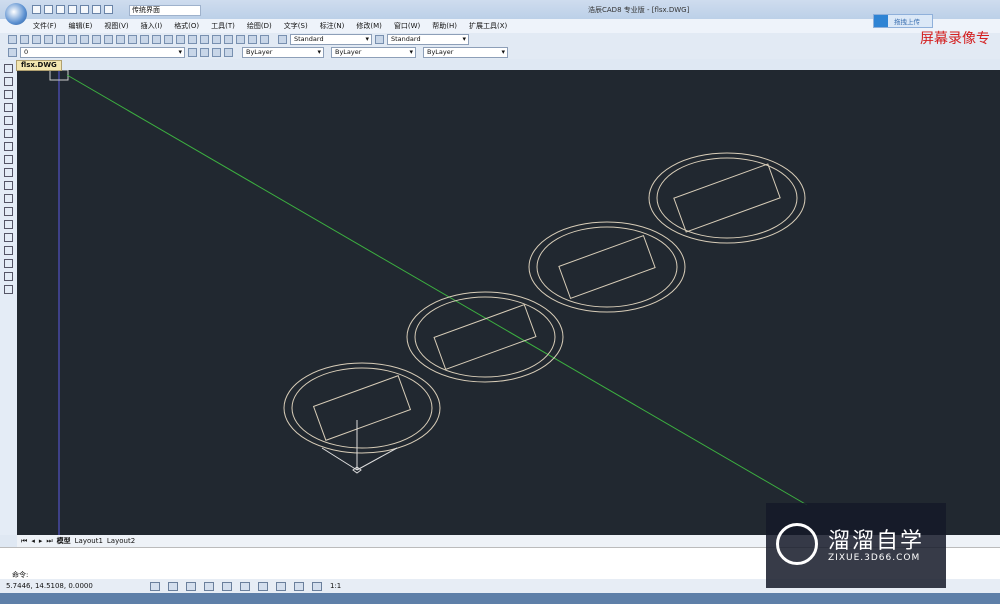 The height and width of the screenshot is (604, 1000). Describe the element at coordinates (8, 263) in the screenshot. I see `region-icon` at that location.